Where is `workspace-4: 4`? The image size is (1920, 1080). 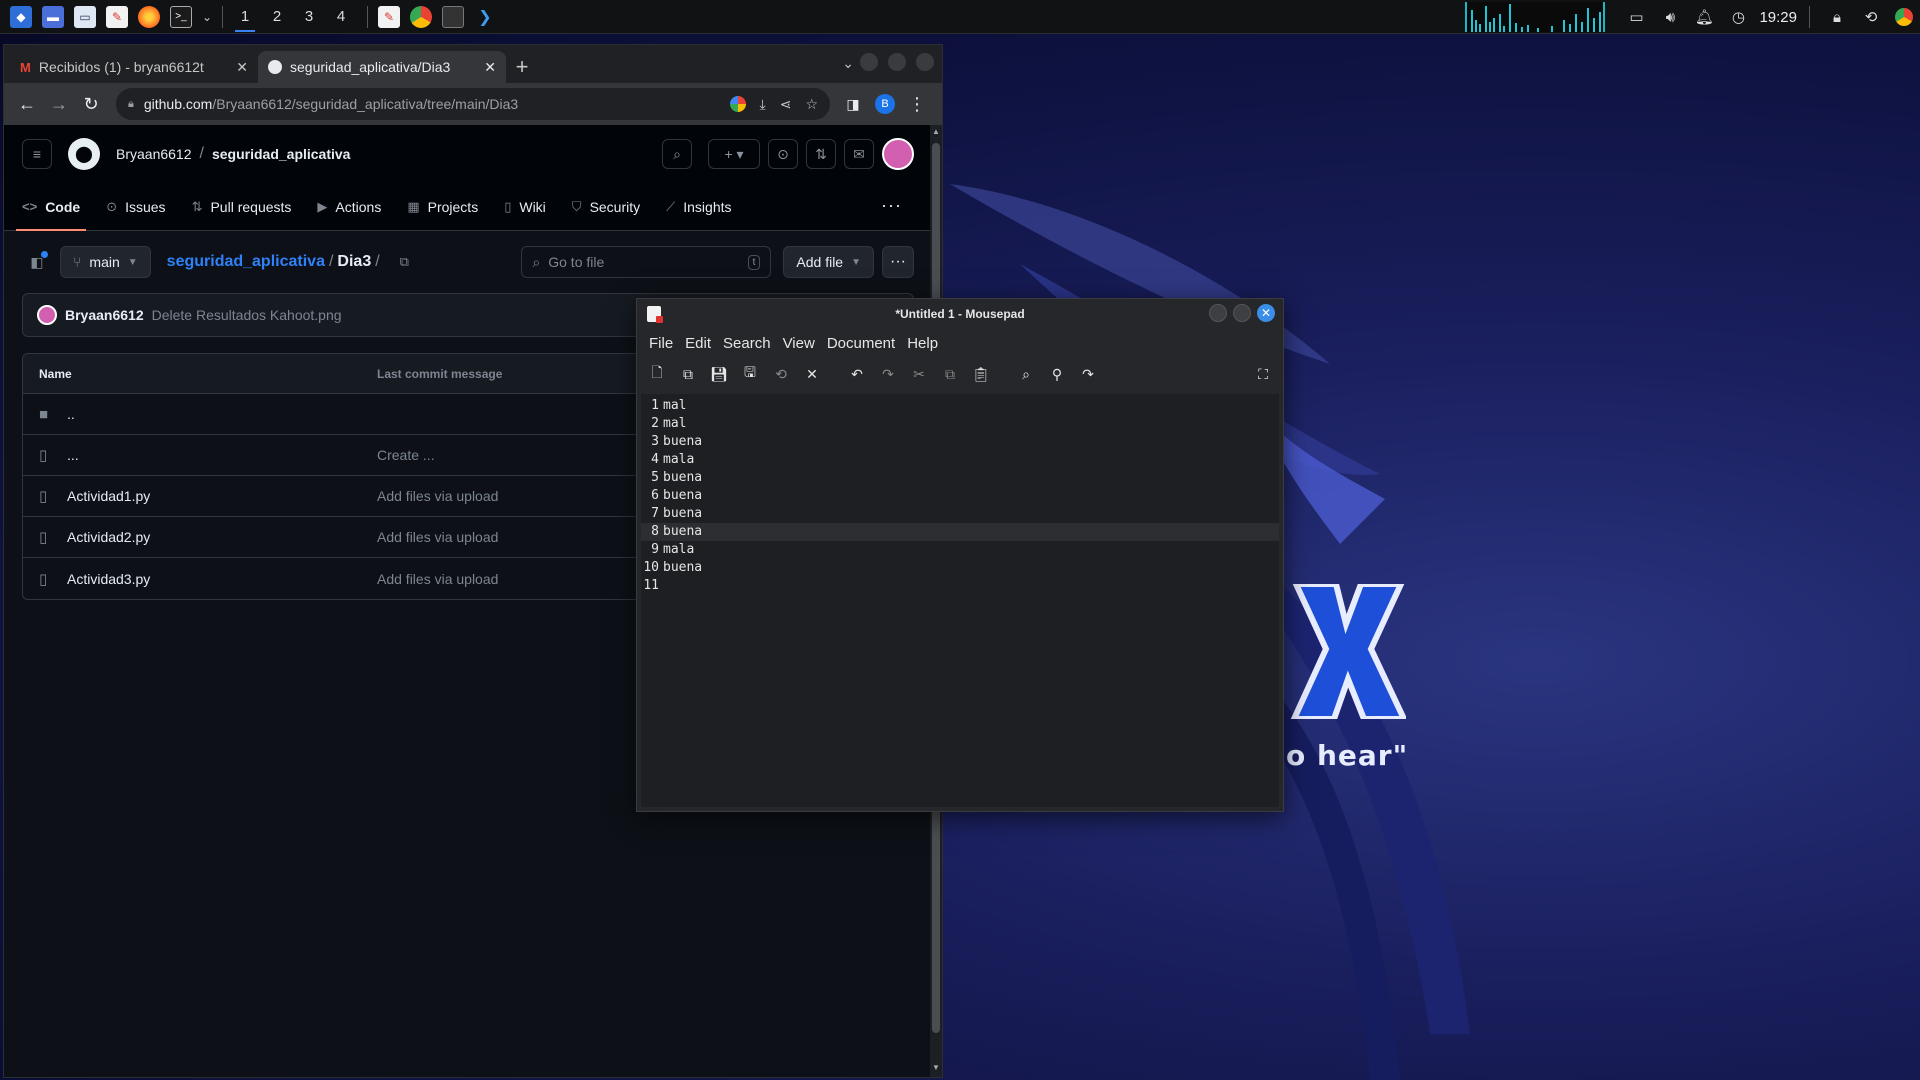
workspace-4: 4 is located at coordinates (341, 17).